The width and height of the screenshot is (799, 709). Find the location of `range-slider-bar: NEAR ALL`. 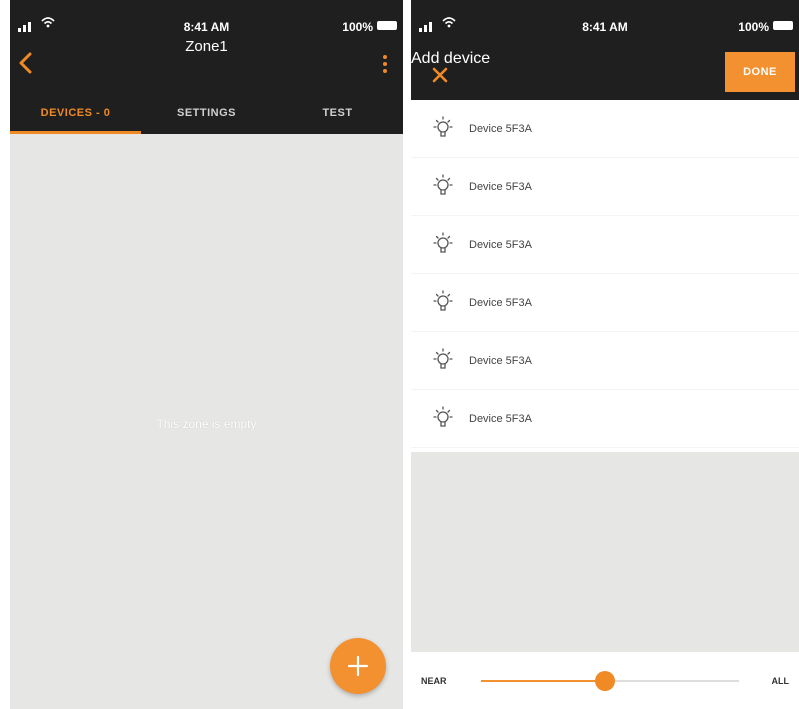

range-slider-bar: NEAR ALL is located at coordinates (605, 680).